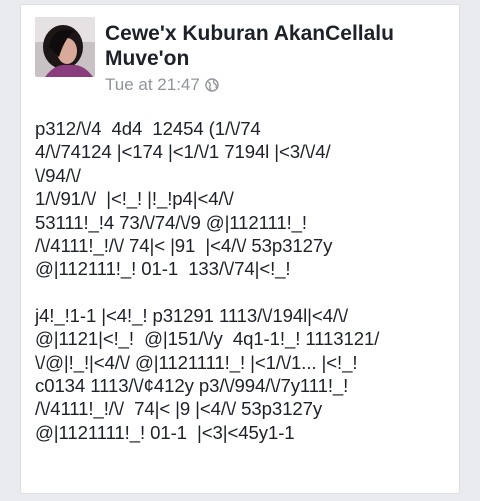  I want to click on post-text-line: @|1121|<!_! @|151/\/y 4q1-1!_! 1113121/, so click(207, 339).